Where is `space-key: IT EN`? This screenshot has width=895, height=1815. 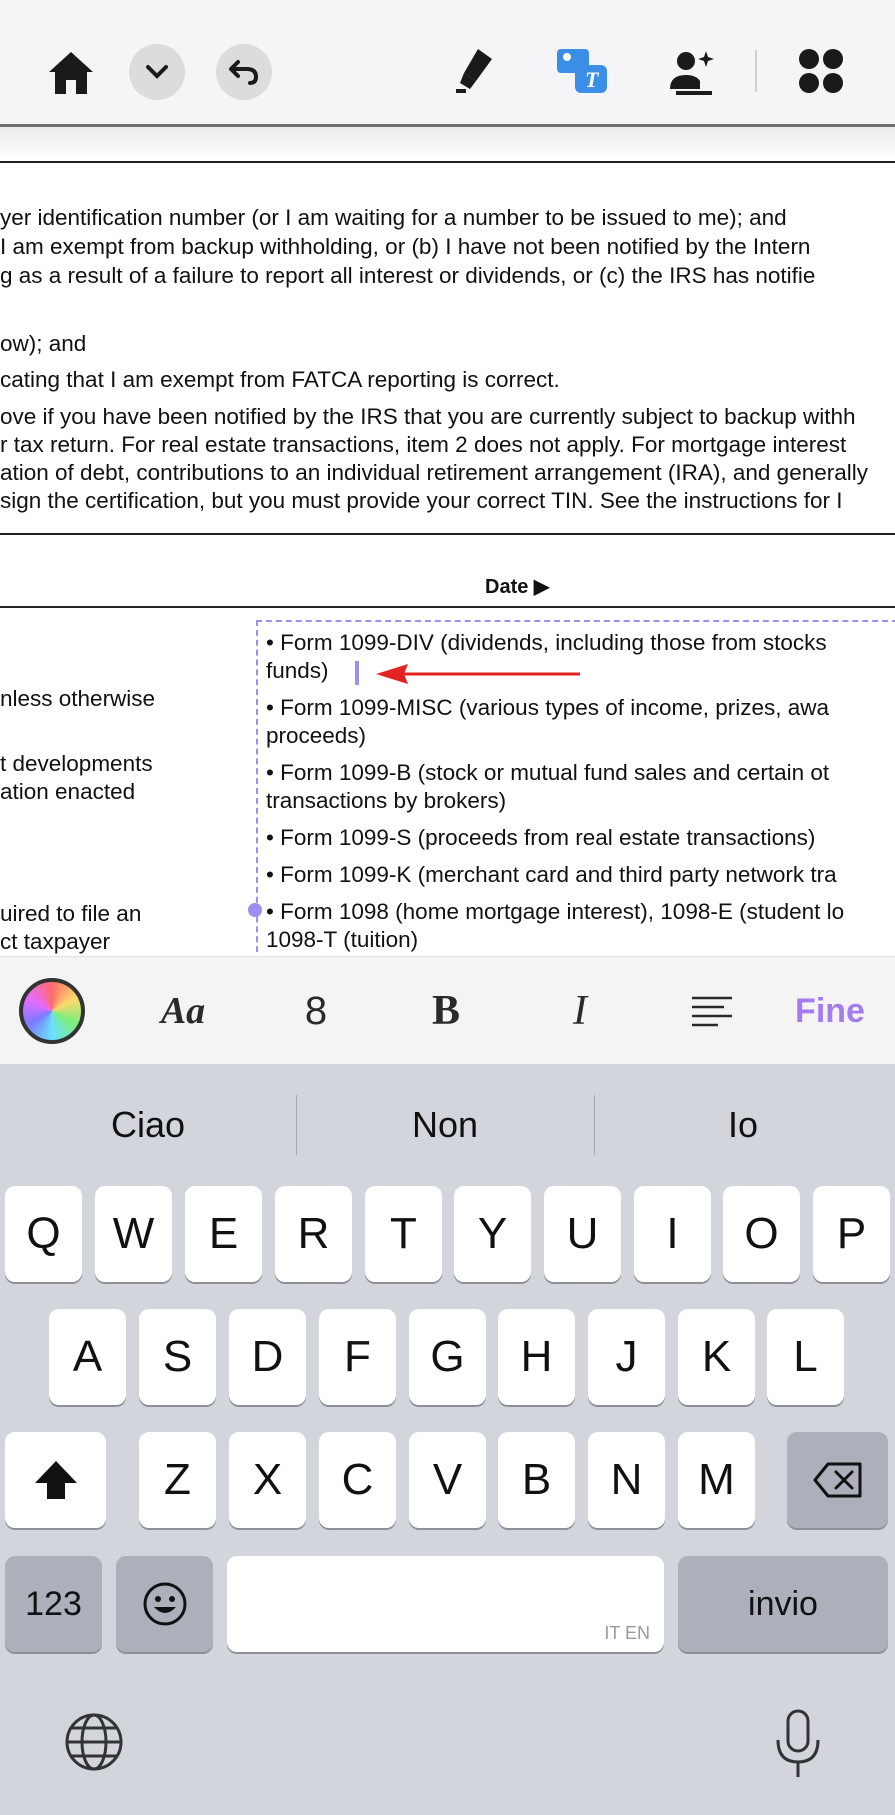 space-key: IT EN is located at coordinates (445, 1604).